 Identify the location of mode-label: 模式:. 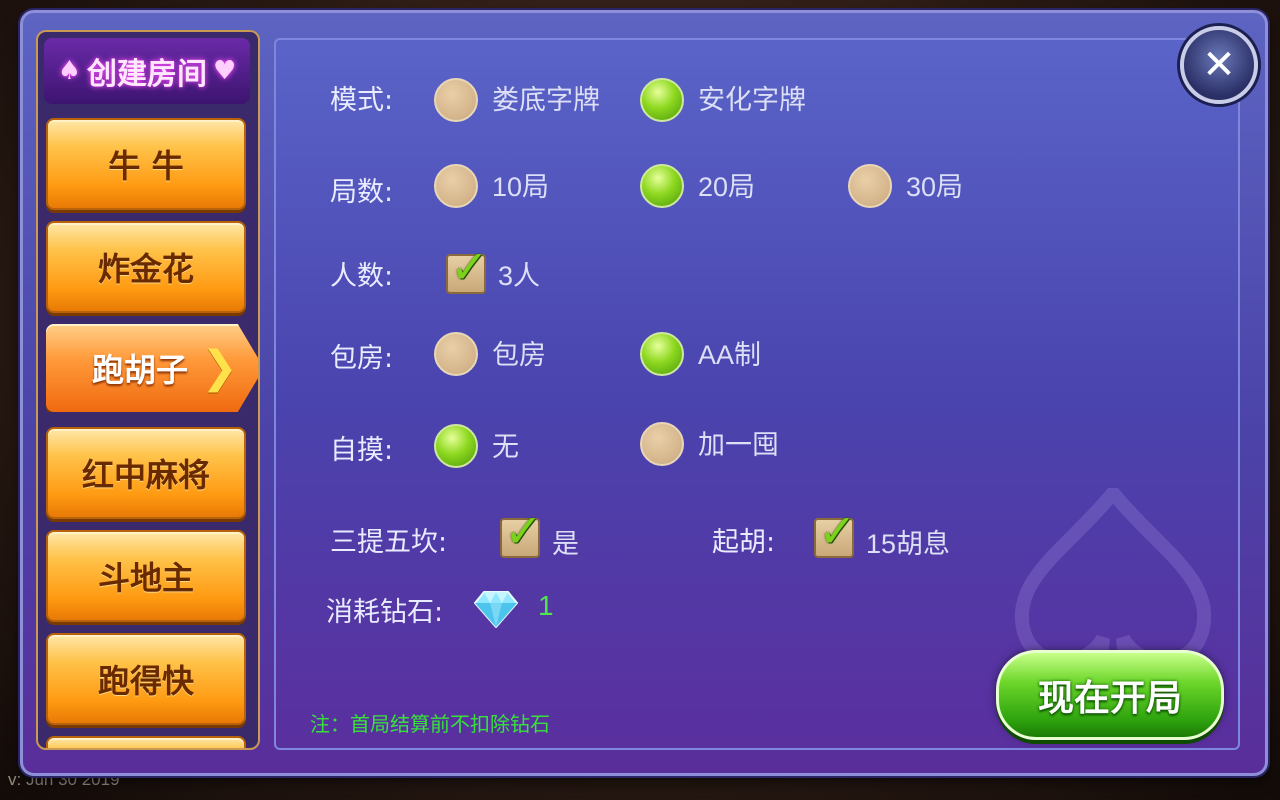
(362, 100).